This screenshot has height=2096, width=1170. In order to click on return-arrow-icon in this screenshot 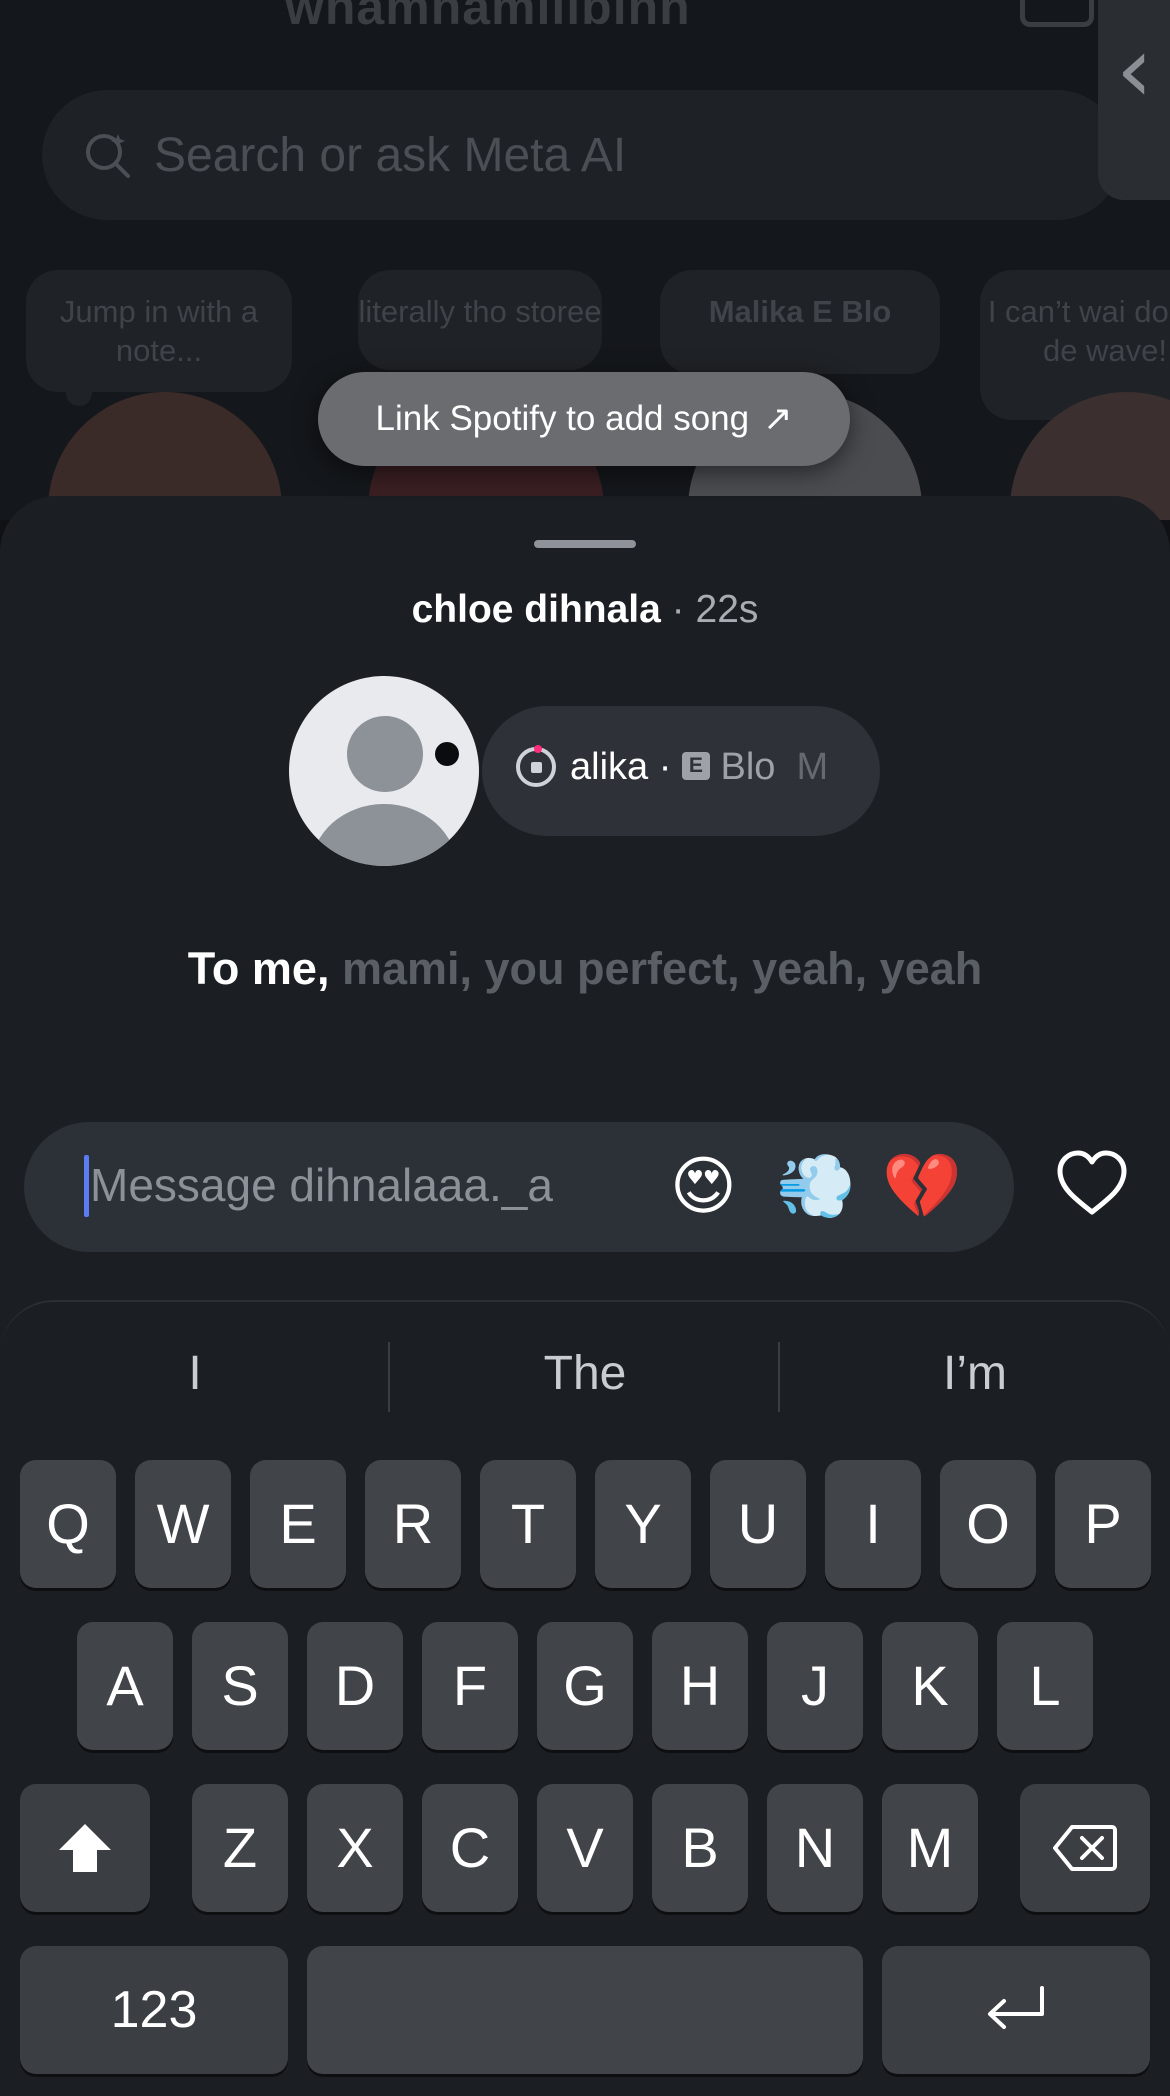, I will do `click(1016, 2007)`.